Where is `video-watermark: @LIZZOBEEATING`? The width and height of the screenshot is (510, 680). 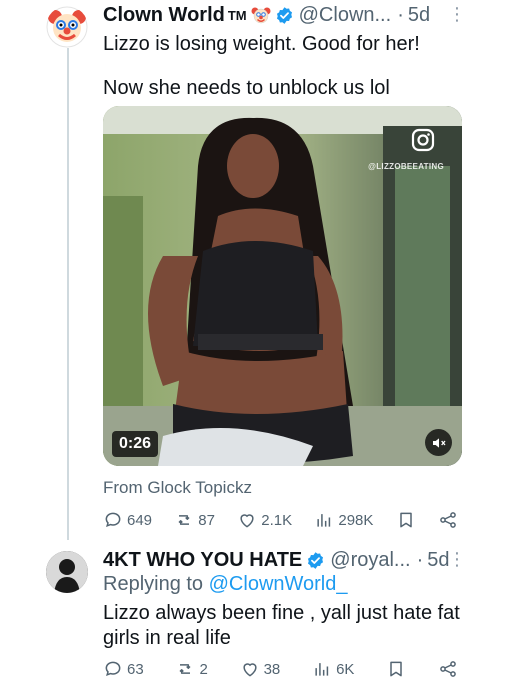 video-watermark: @LIZZOBEEATING is located at coordinates (406, 166).